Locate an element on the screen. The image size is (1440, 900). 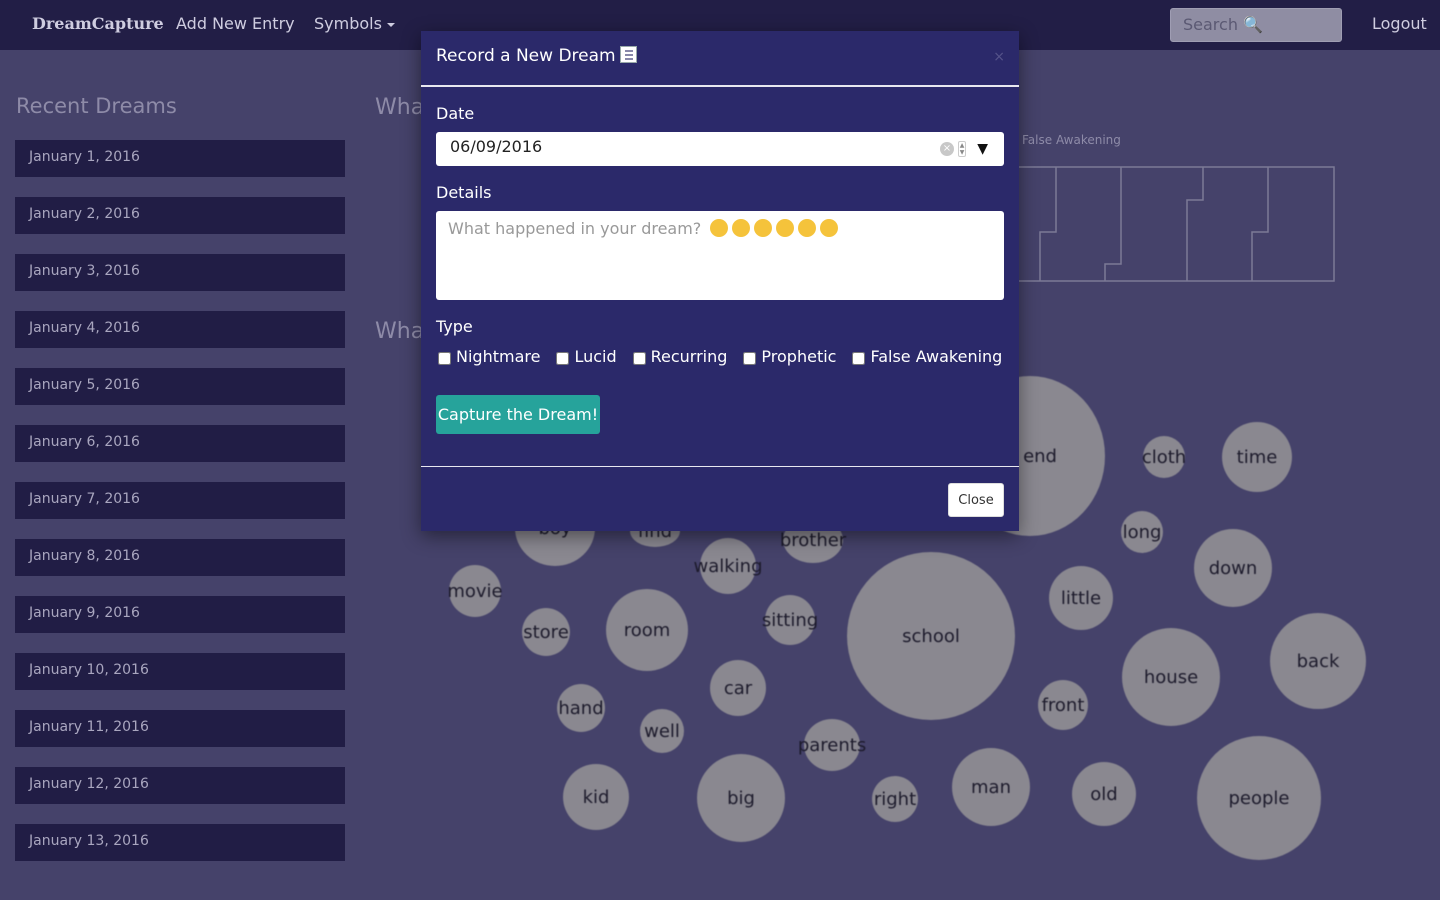
modal-title: Record a New Dream is located at coordinates (526, 56).